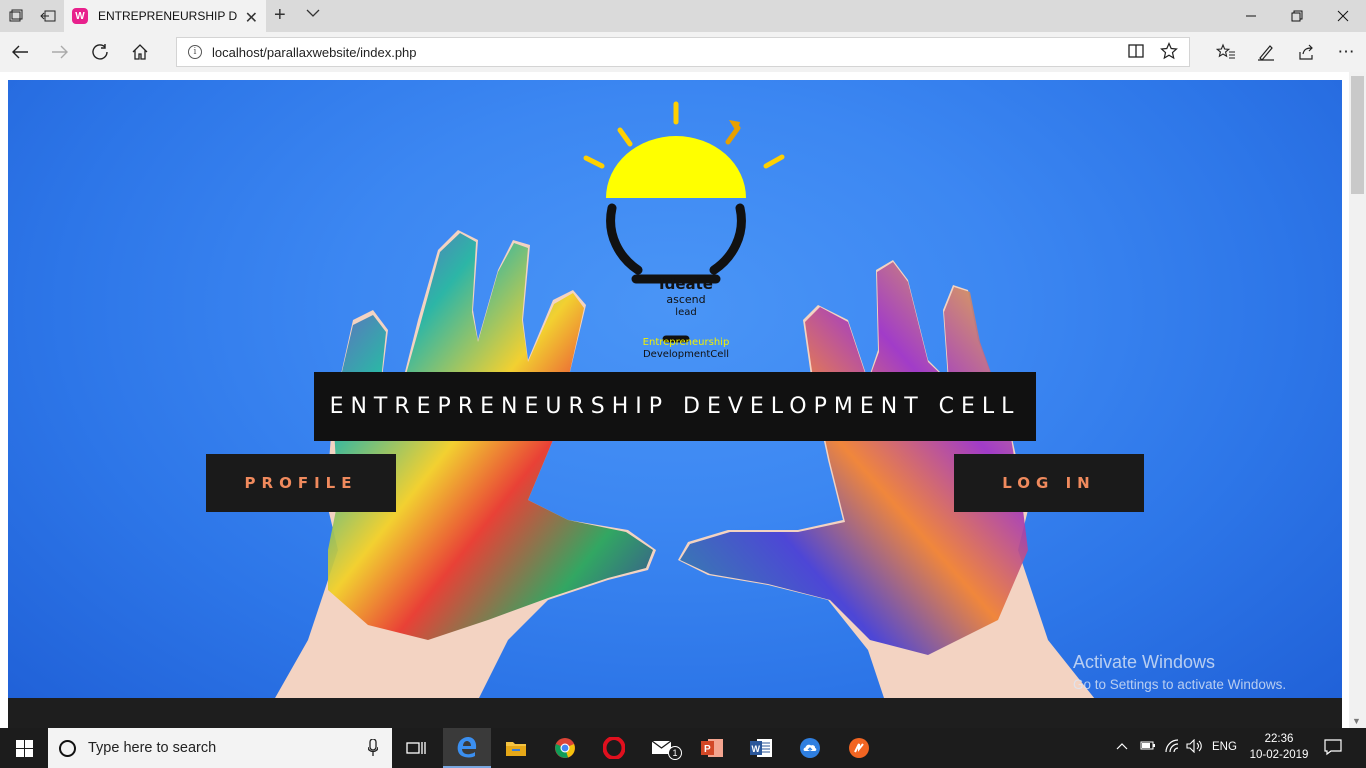 This screenshot has width=1366, height=768. I want to click on navigation-bar: i localhost/parallaxwebsite/index.php ⋯, so click(683, 52).